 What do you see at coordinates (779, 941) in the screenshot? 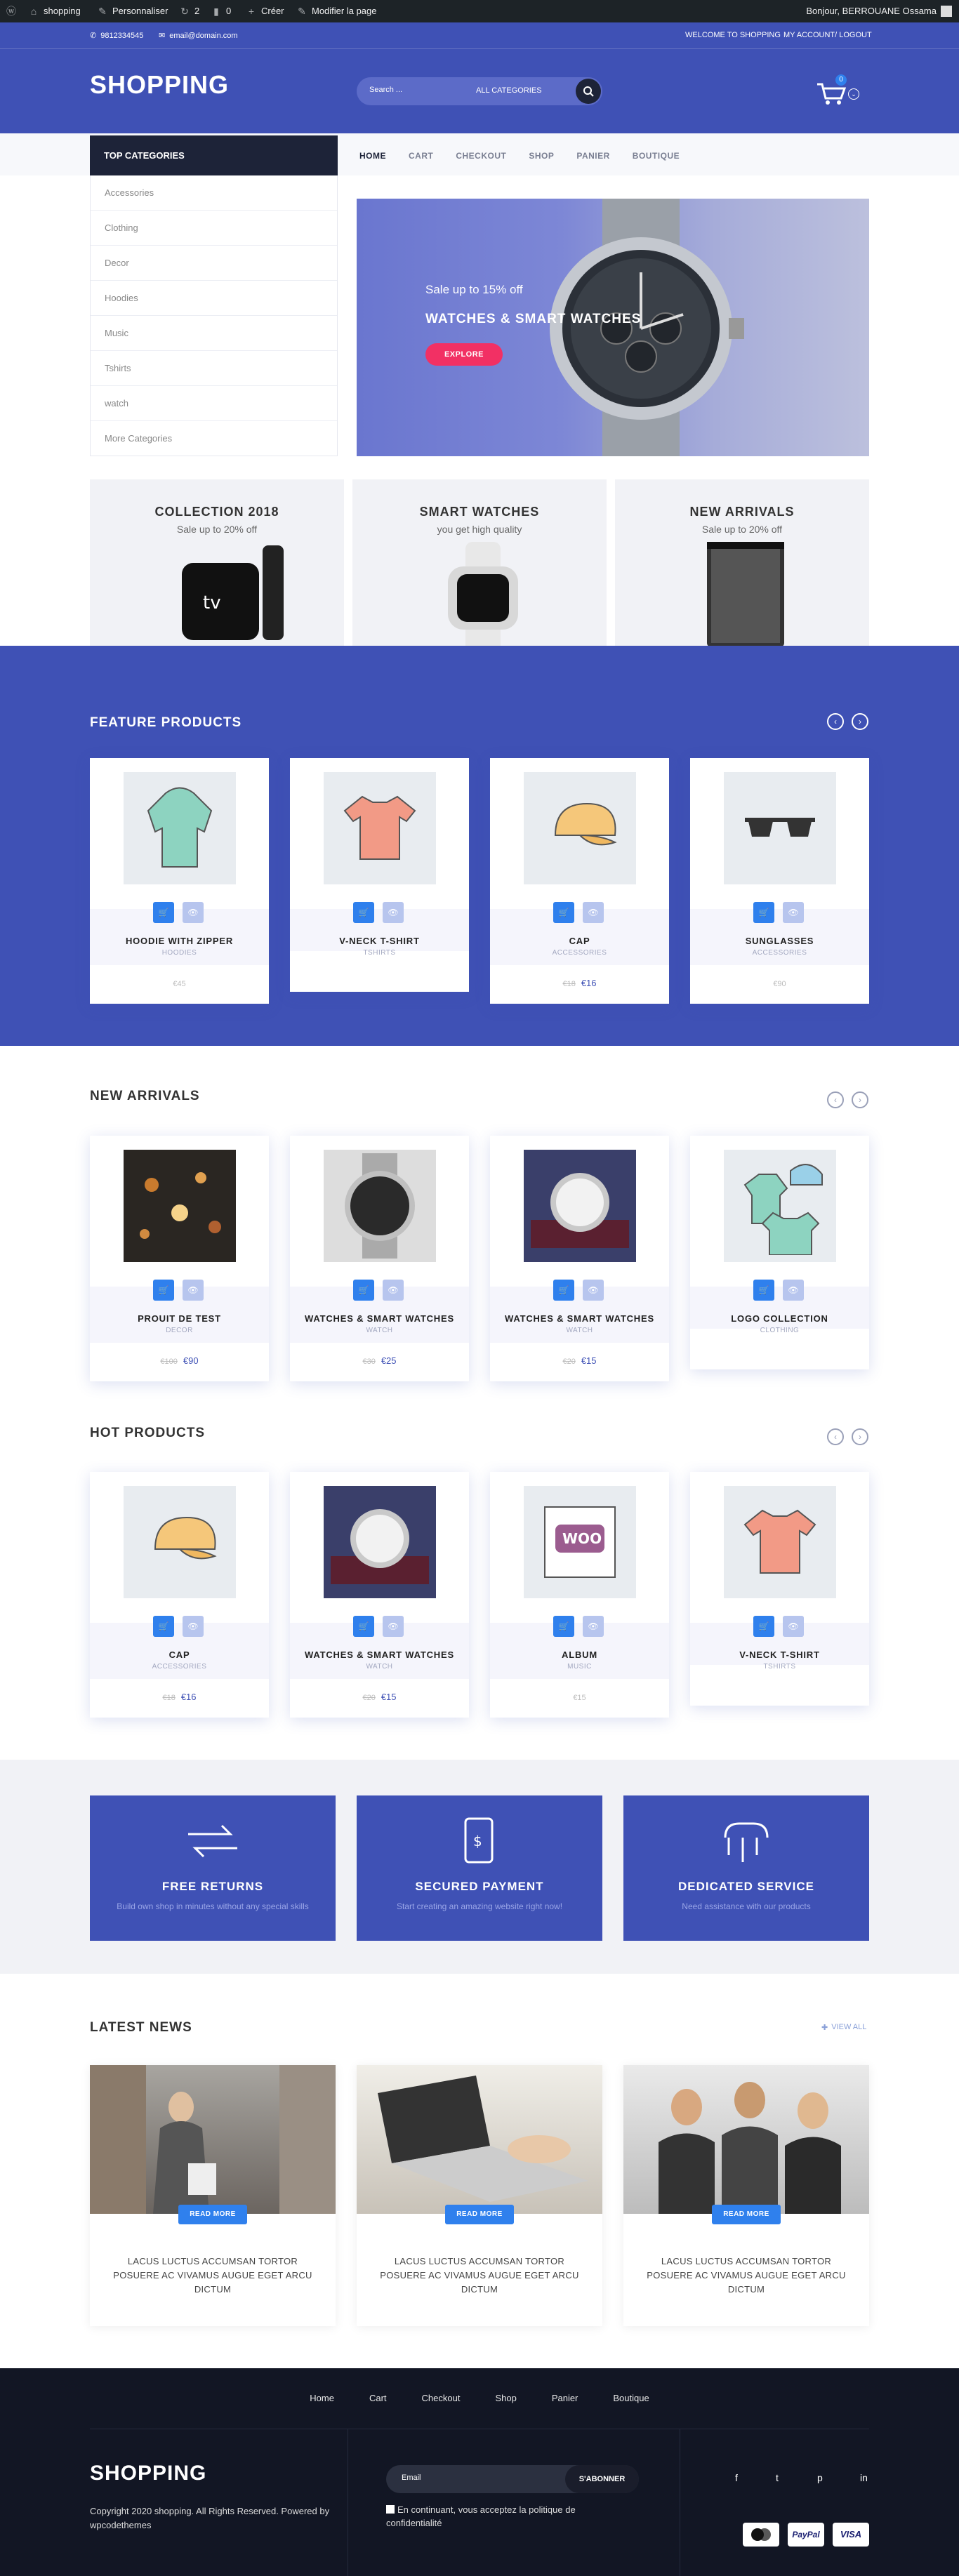
I see `product-name: SUNGLASSES` at bounding box center [779, 941].